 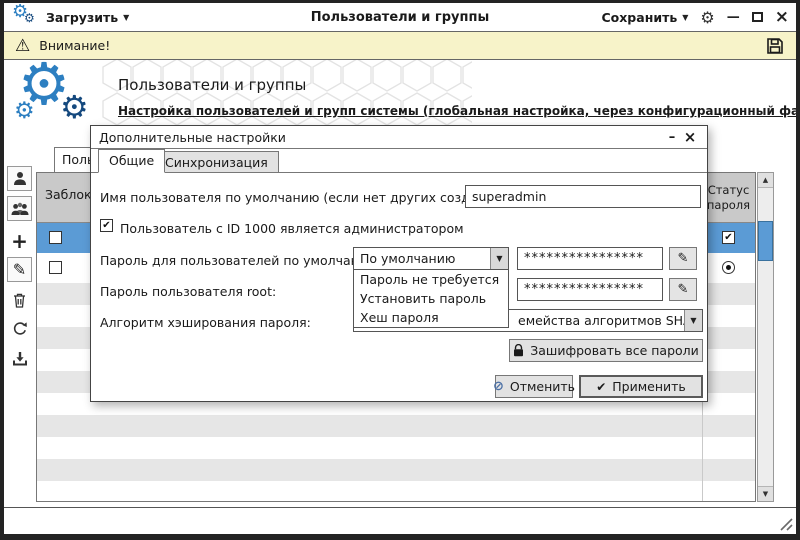 I want to click on default-password-label: Пароль для пользователей по умолчанию:, so click(x=241, y=260).